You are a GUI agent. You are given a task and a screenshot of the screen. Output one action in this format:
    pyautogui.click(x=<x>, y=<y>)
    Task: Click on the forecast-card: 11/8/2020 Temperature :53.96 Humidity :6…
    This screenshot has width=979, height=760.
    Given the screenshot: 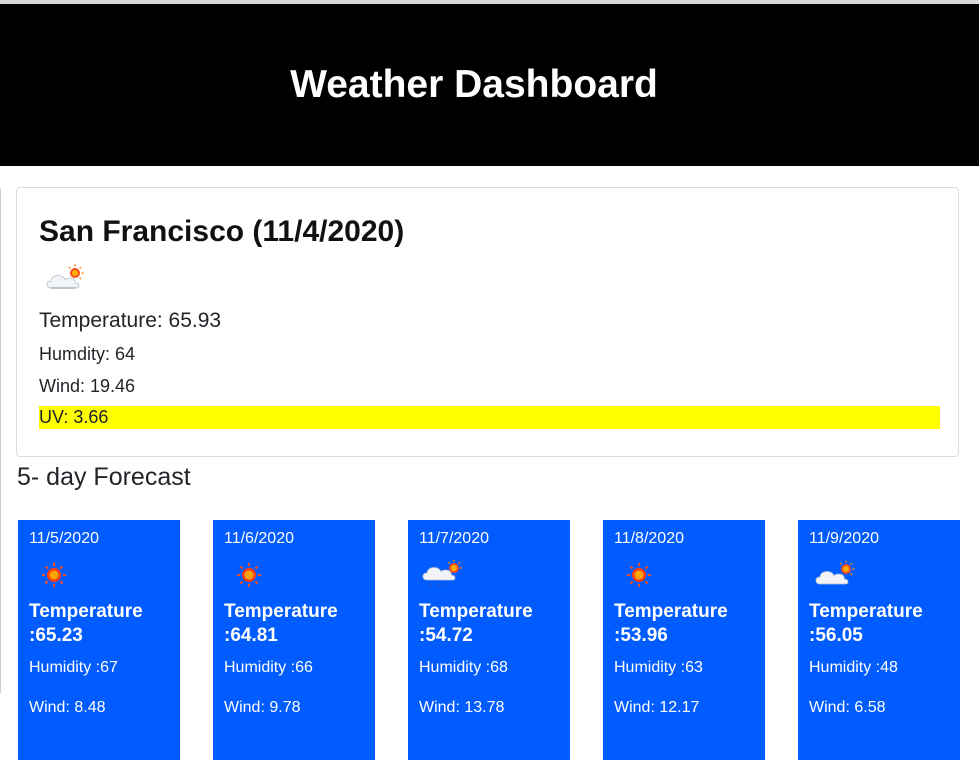 What is the action you would take?
    pyautogui.click(x=684, y=640)
    